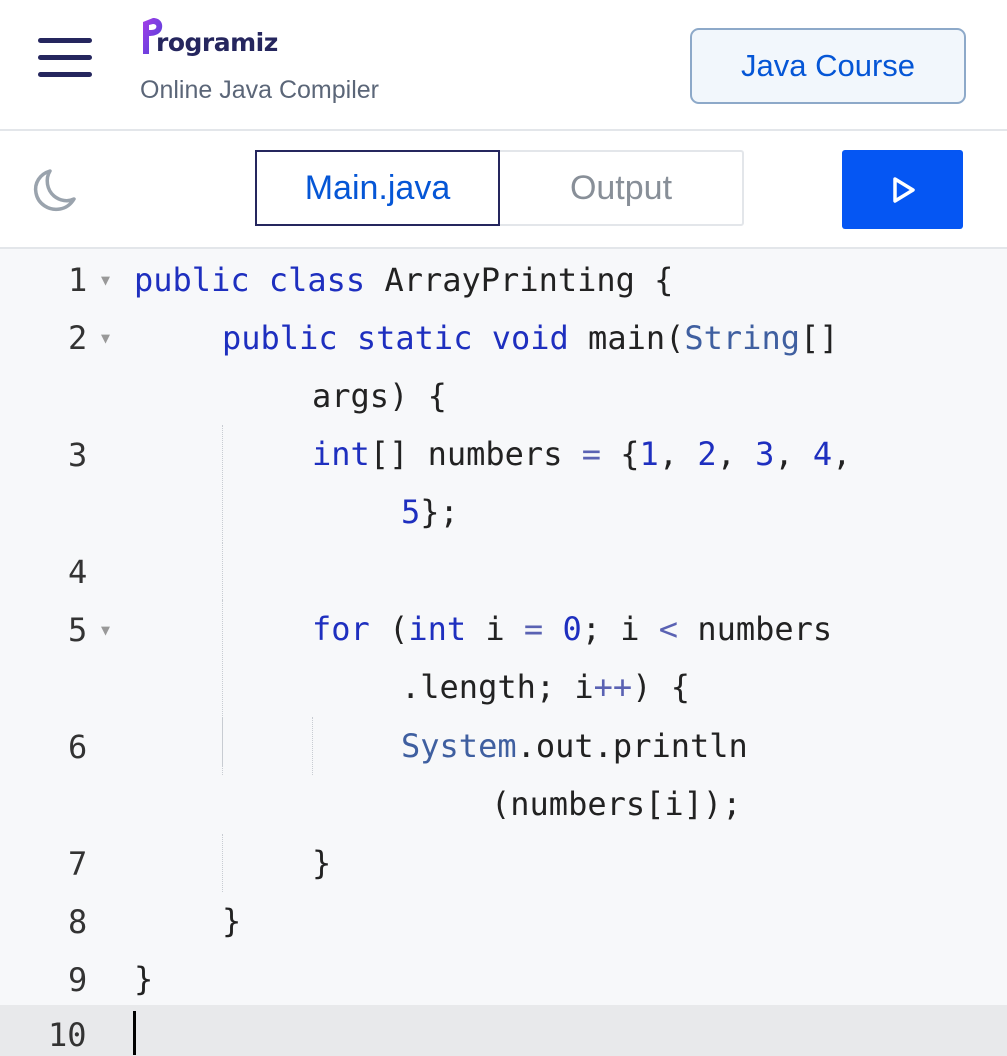 This screenshot has width=1007, height=1056. What do you see at coordinates (78, 980) in the screenshot?
I see `line-number: 9` at bounding box center [78, 980].